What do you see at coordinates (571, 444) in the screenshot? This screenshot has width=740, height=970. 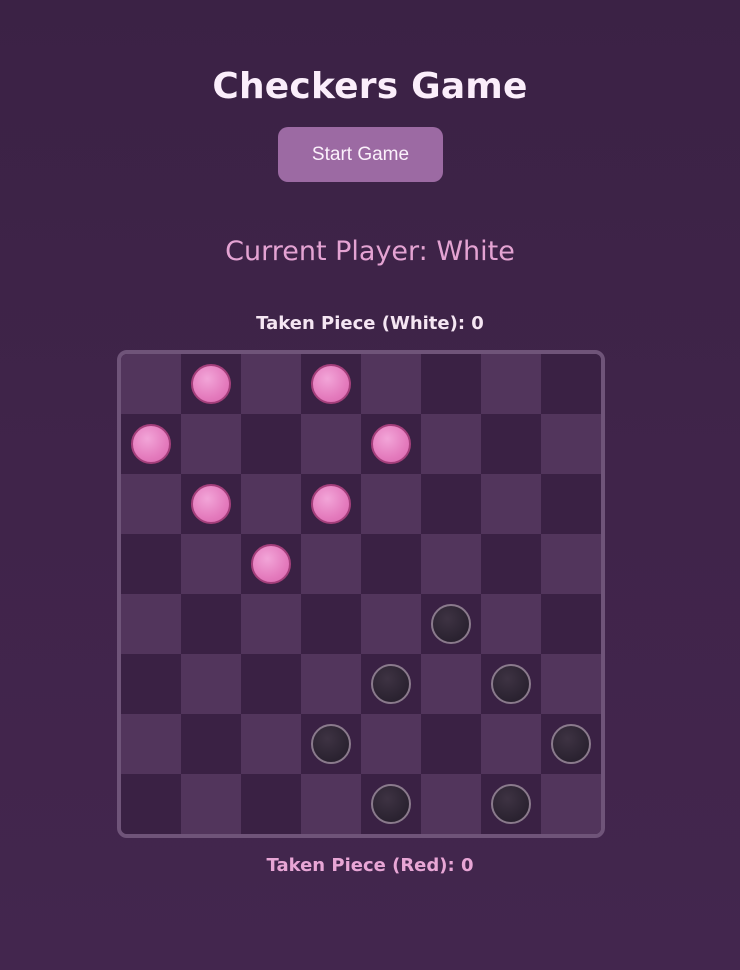 I see `board-square-r1-c7` at bounding box center [571, 444].